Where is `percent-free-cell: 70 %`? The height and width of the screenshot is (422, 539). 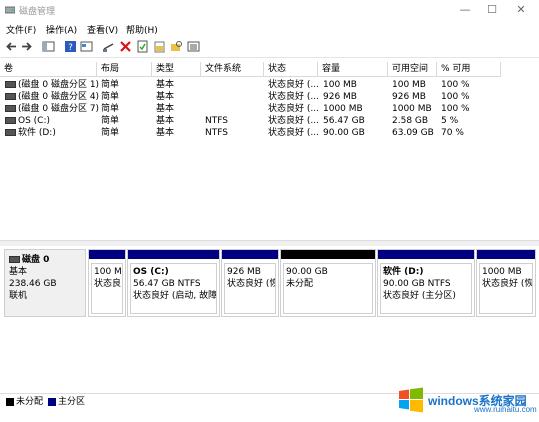
percent-free-cell: 70 % is located at coordinates (452, 133).